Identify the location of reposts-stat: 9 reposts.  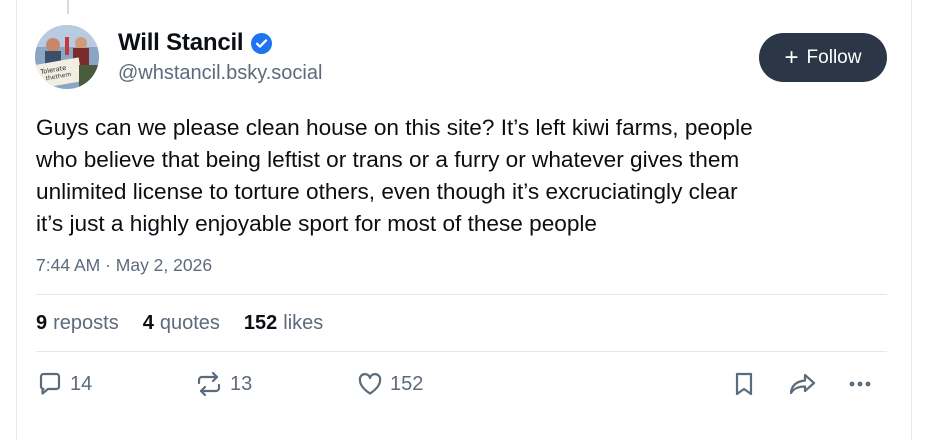
(77, 323).